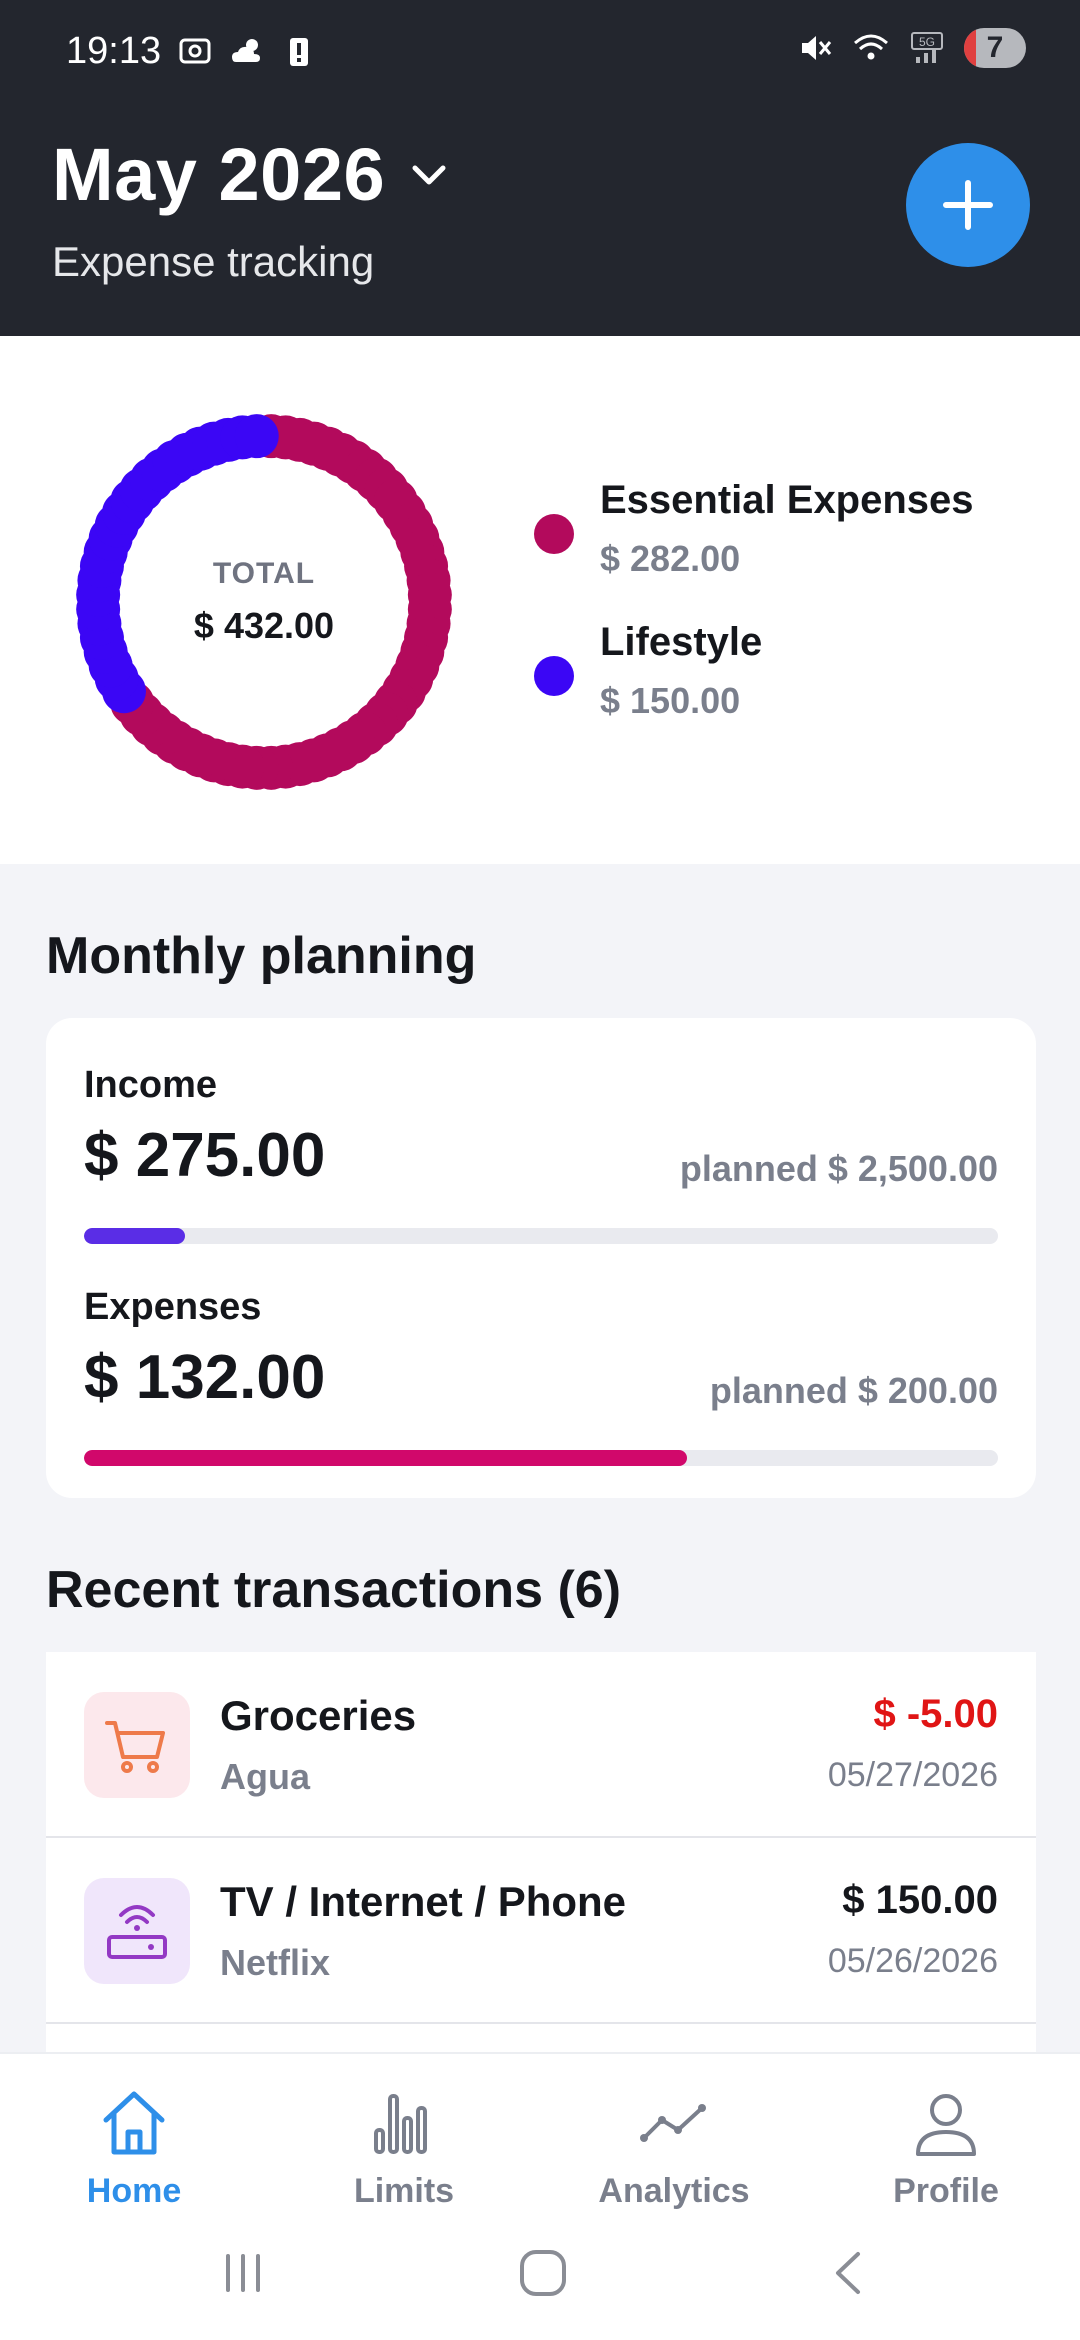 This screenshot has width=1080, height=2340. What do you see at coordinates (849, 2273) in the screenshot?
I see `back-icon` at bounding box center [849, 2273].